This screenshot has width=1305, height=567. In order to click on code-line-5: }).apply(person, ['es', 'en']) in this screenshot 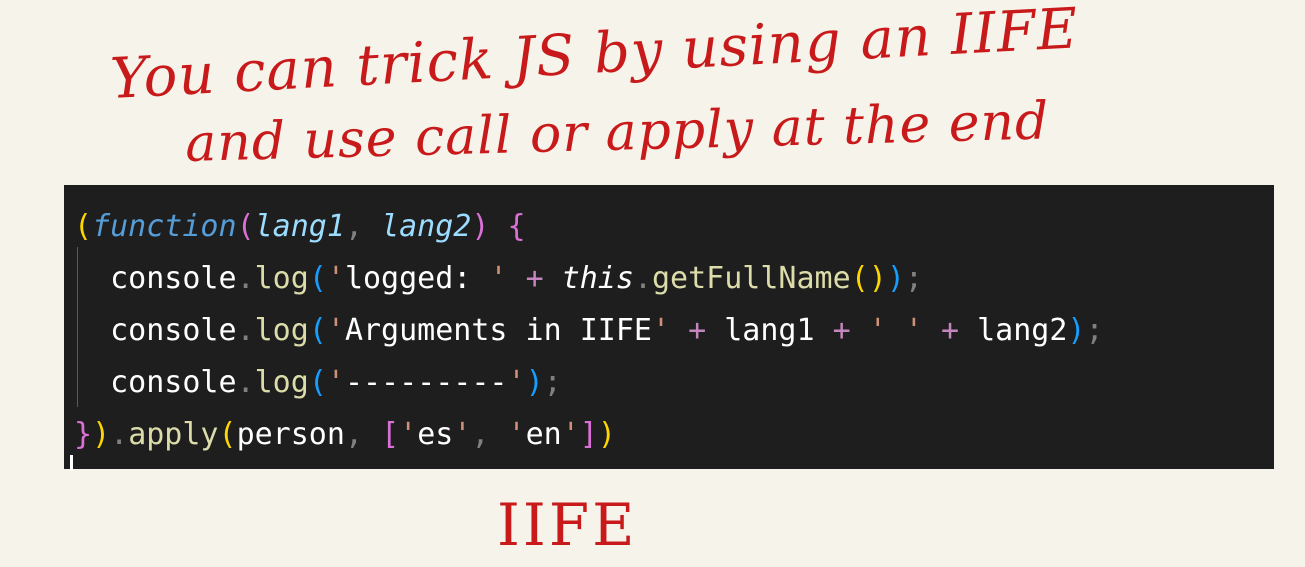, I will do `click(345, 434)`.